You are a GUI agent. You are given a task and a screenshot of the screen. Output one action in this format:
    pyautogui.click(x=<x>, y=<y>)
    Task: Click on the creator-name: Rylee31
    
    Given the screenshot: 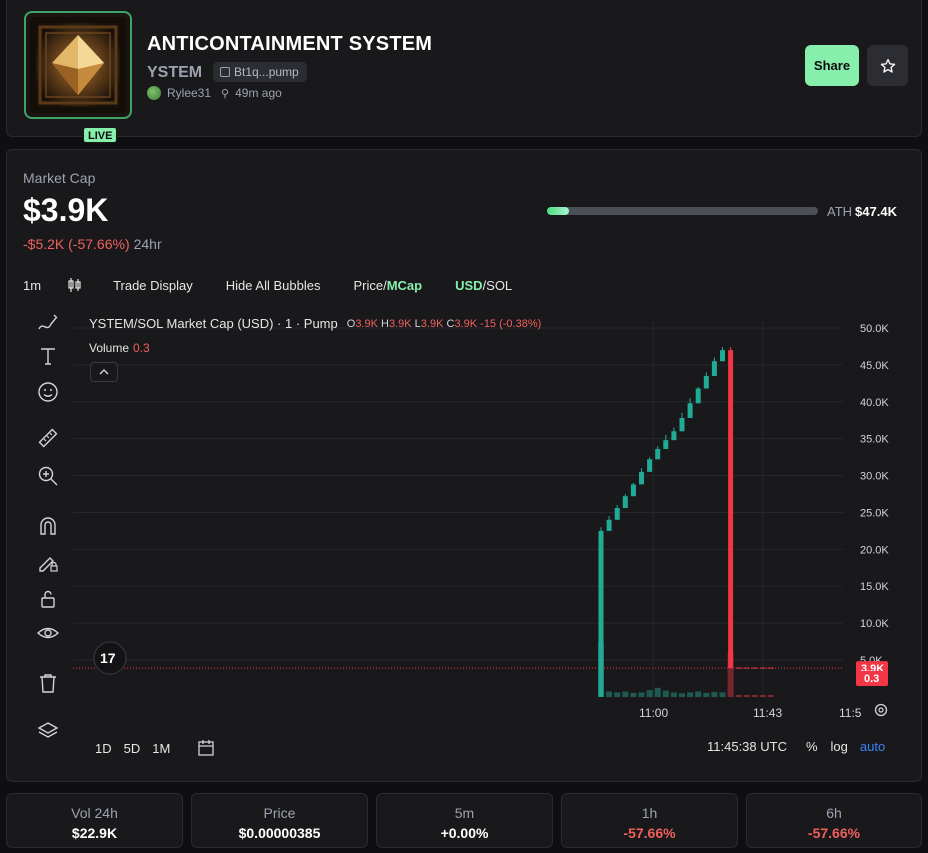 What is the action you would take?
    pyautogui.click(x=189, y=93)
    